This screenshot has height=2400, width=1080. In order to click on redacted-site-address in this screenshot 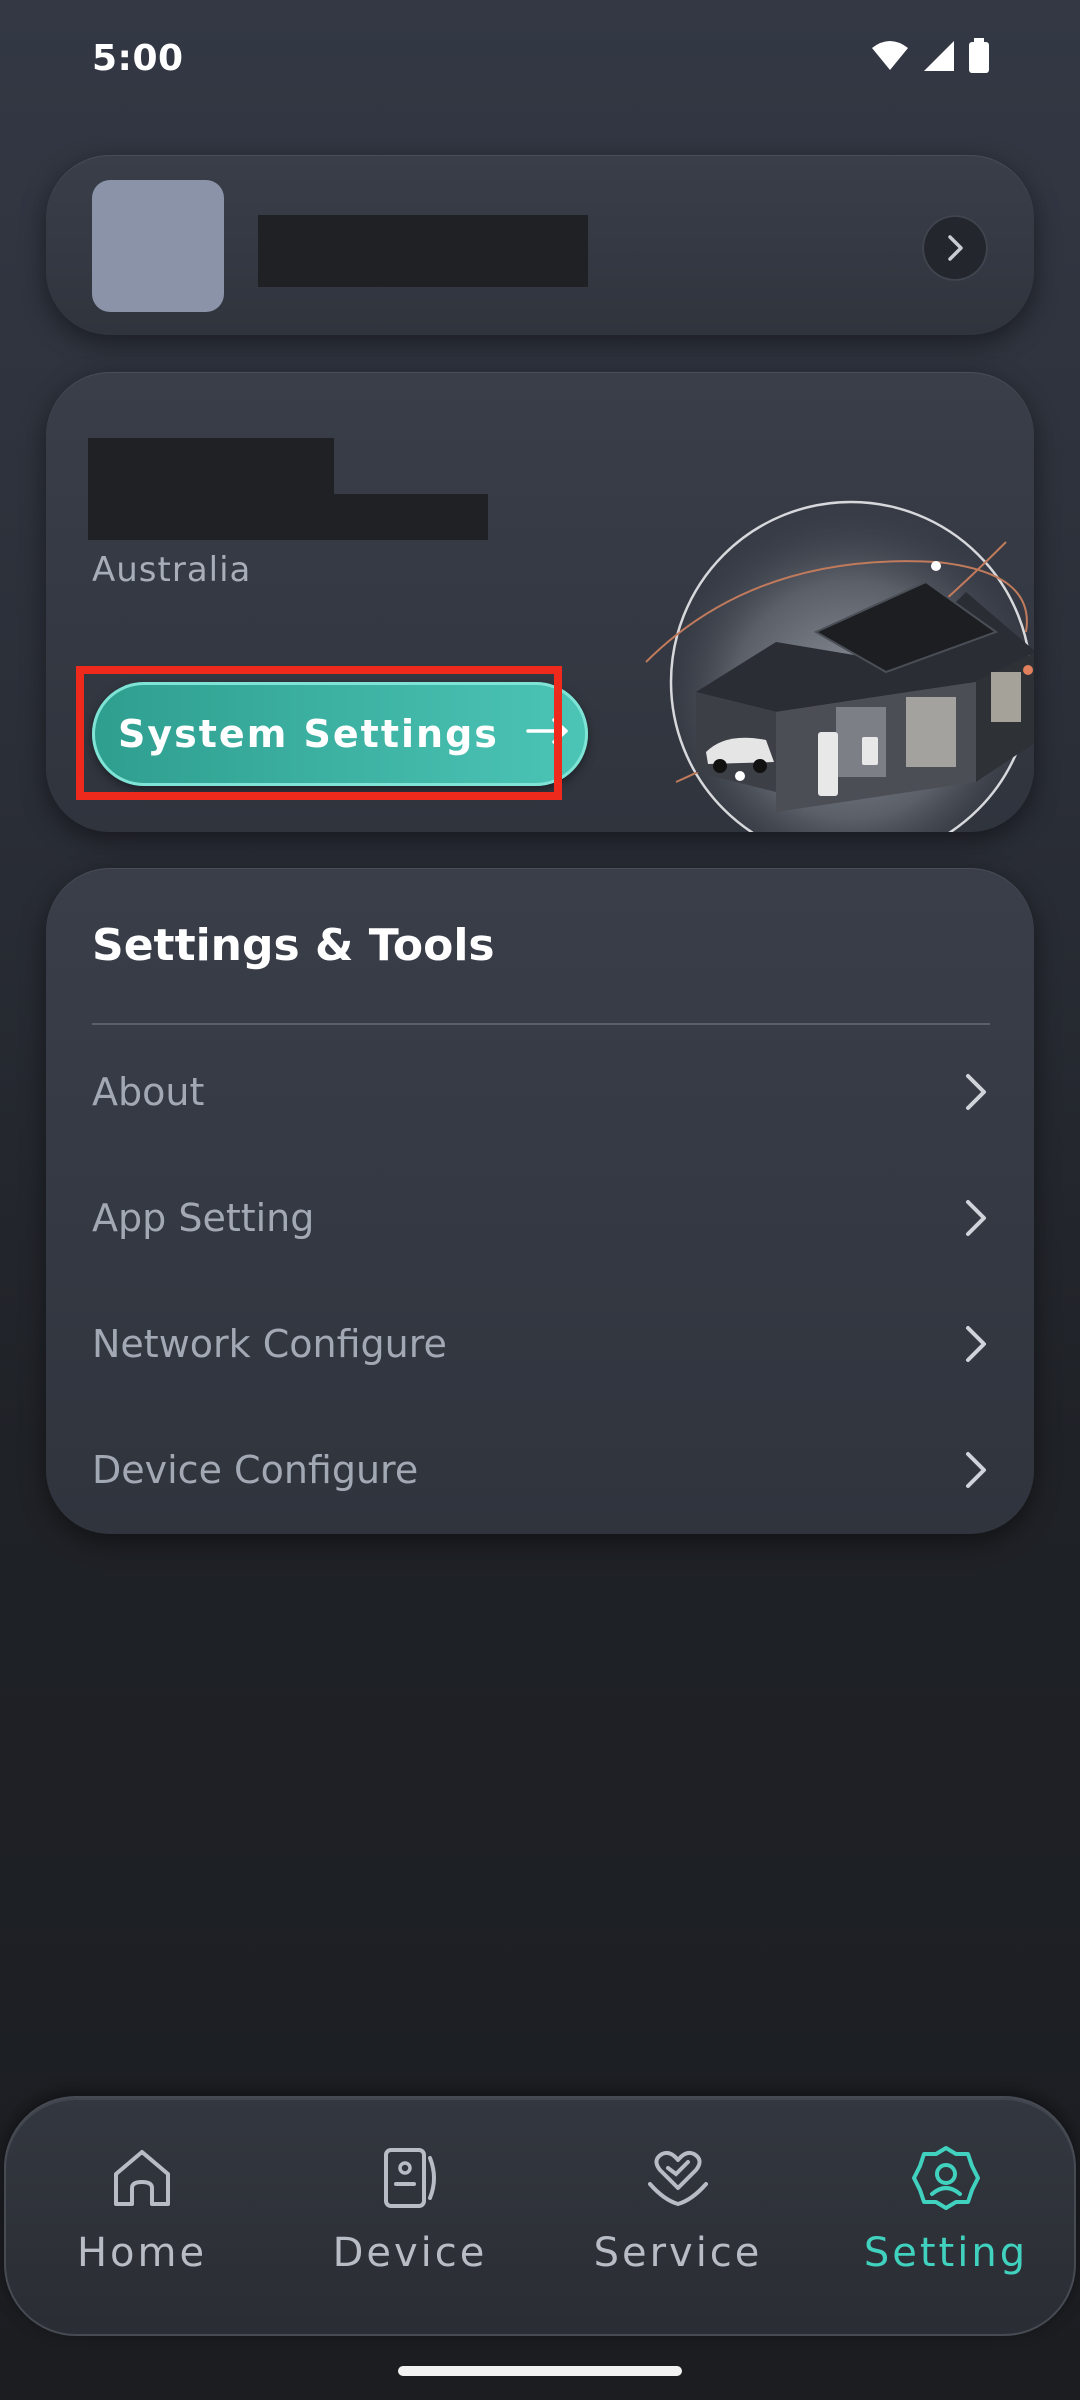, I will do `click(288, 517)`.